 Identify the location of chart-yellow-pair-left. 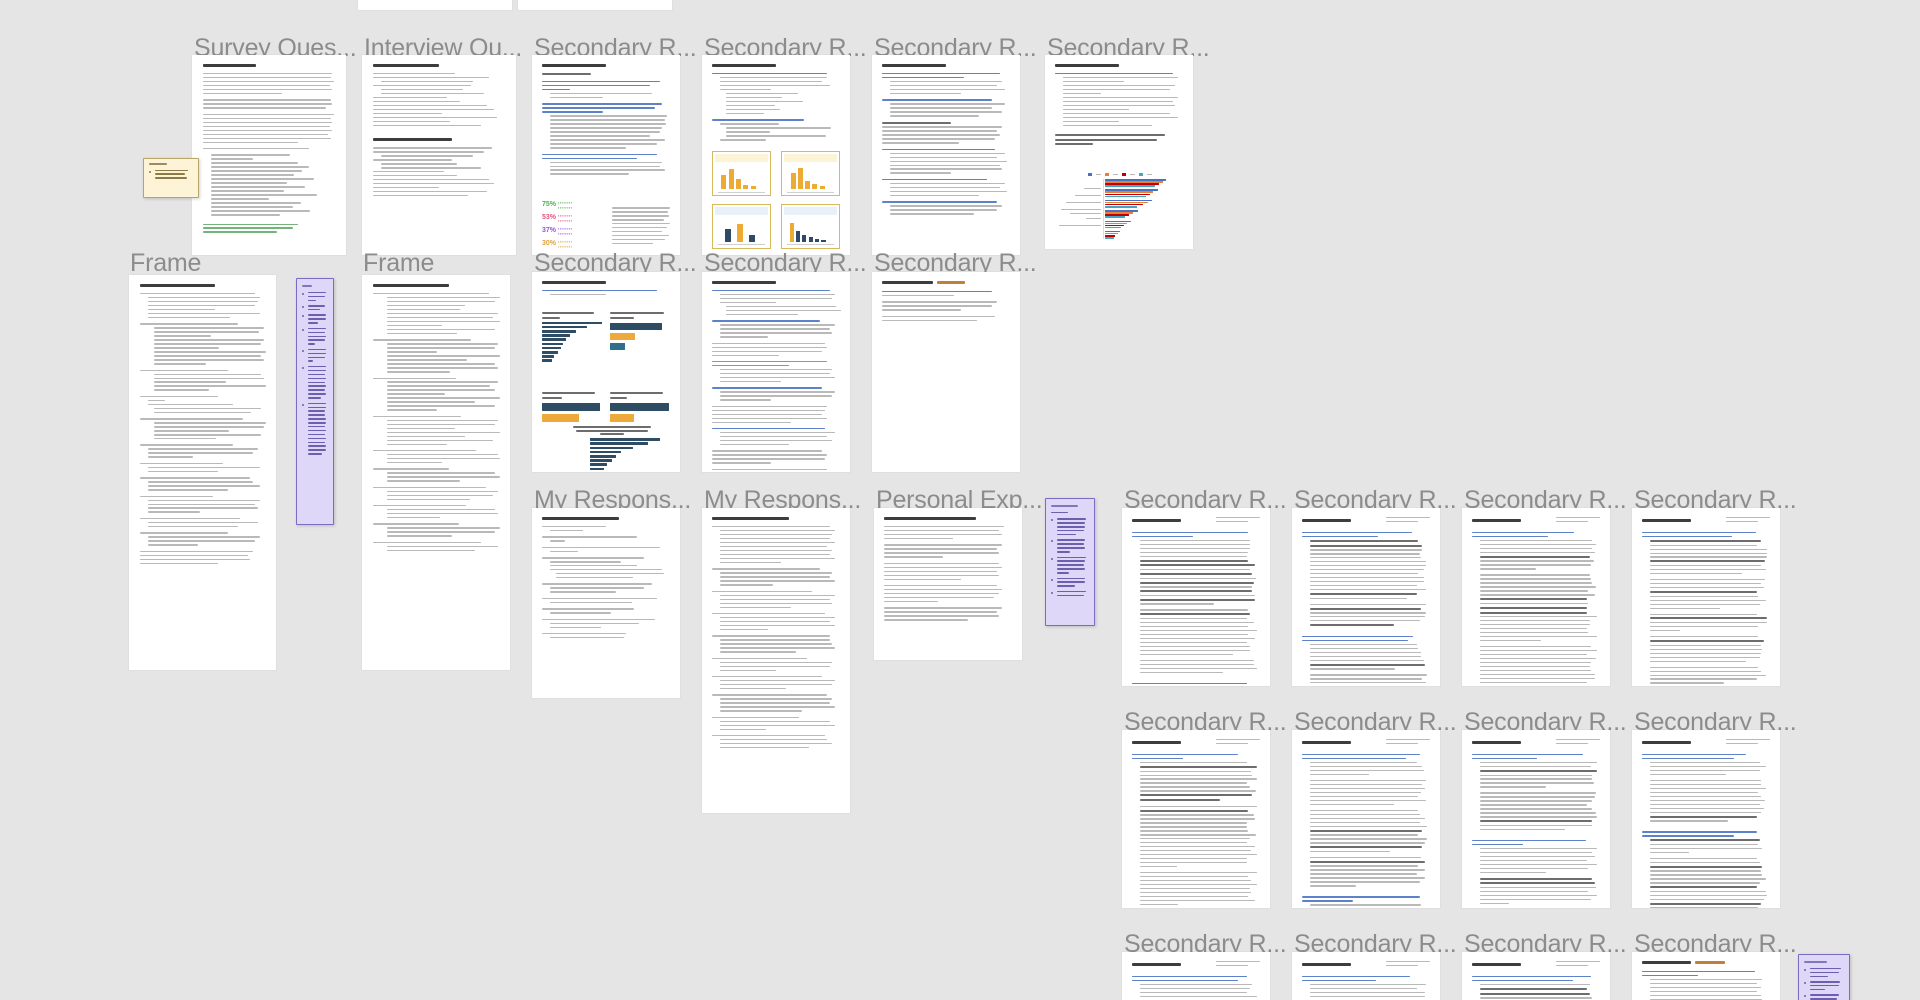
(572, 407).